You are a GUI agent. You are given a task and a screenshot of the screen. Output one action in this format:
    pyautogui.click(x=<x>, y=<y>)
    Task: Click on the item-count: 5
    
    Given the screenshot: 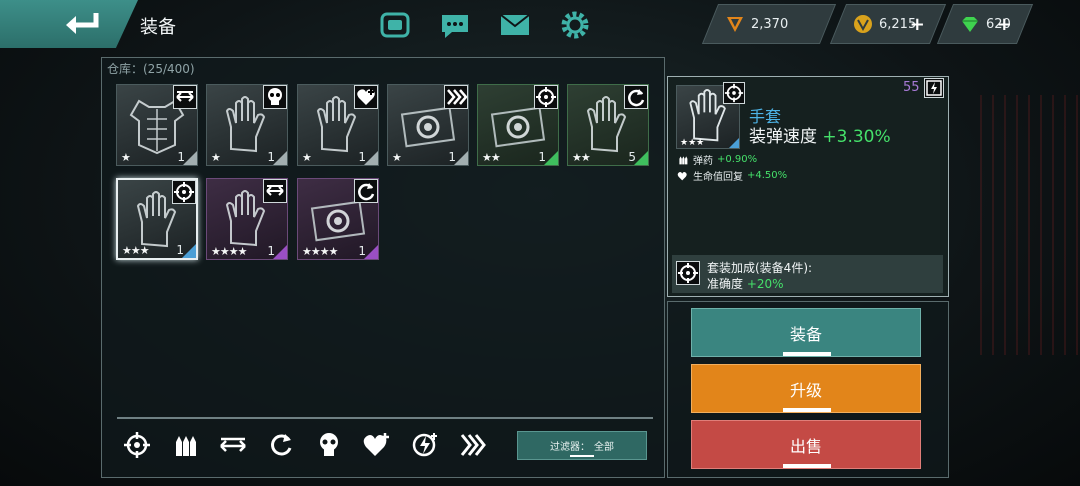 What is the action you would take?
    pyautogui.click(x=632, y=157)
    